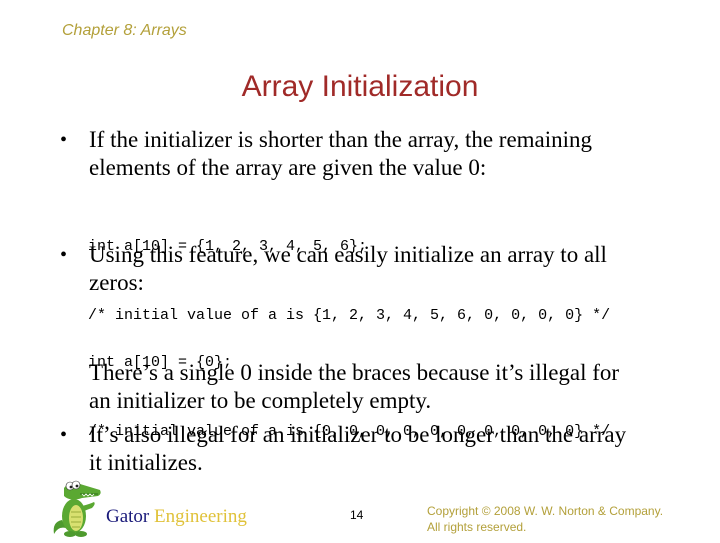 This screenshot has height=543, width=720. Describe the element at coordinates (128, 516) in the screenshot. I see `brand-gator-text: Gator` at that location.